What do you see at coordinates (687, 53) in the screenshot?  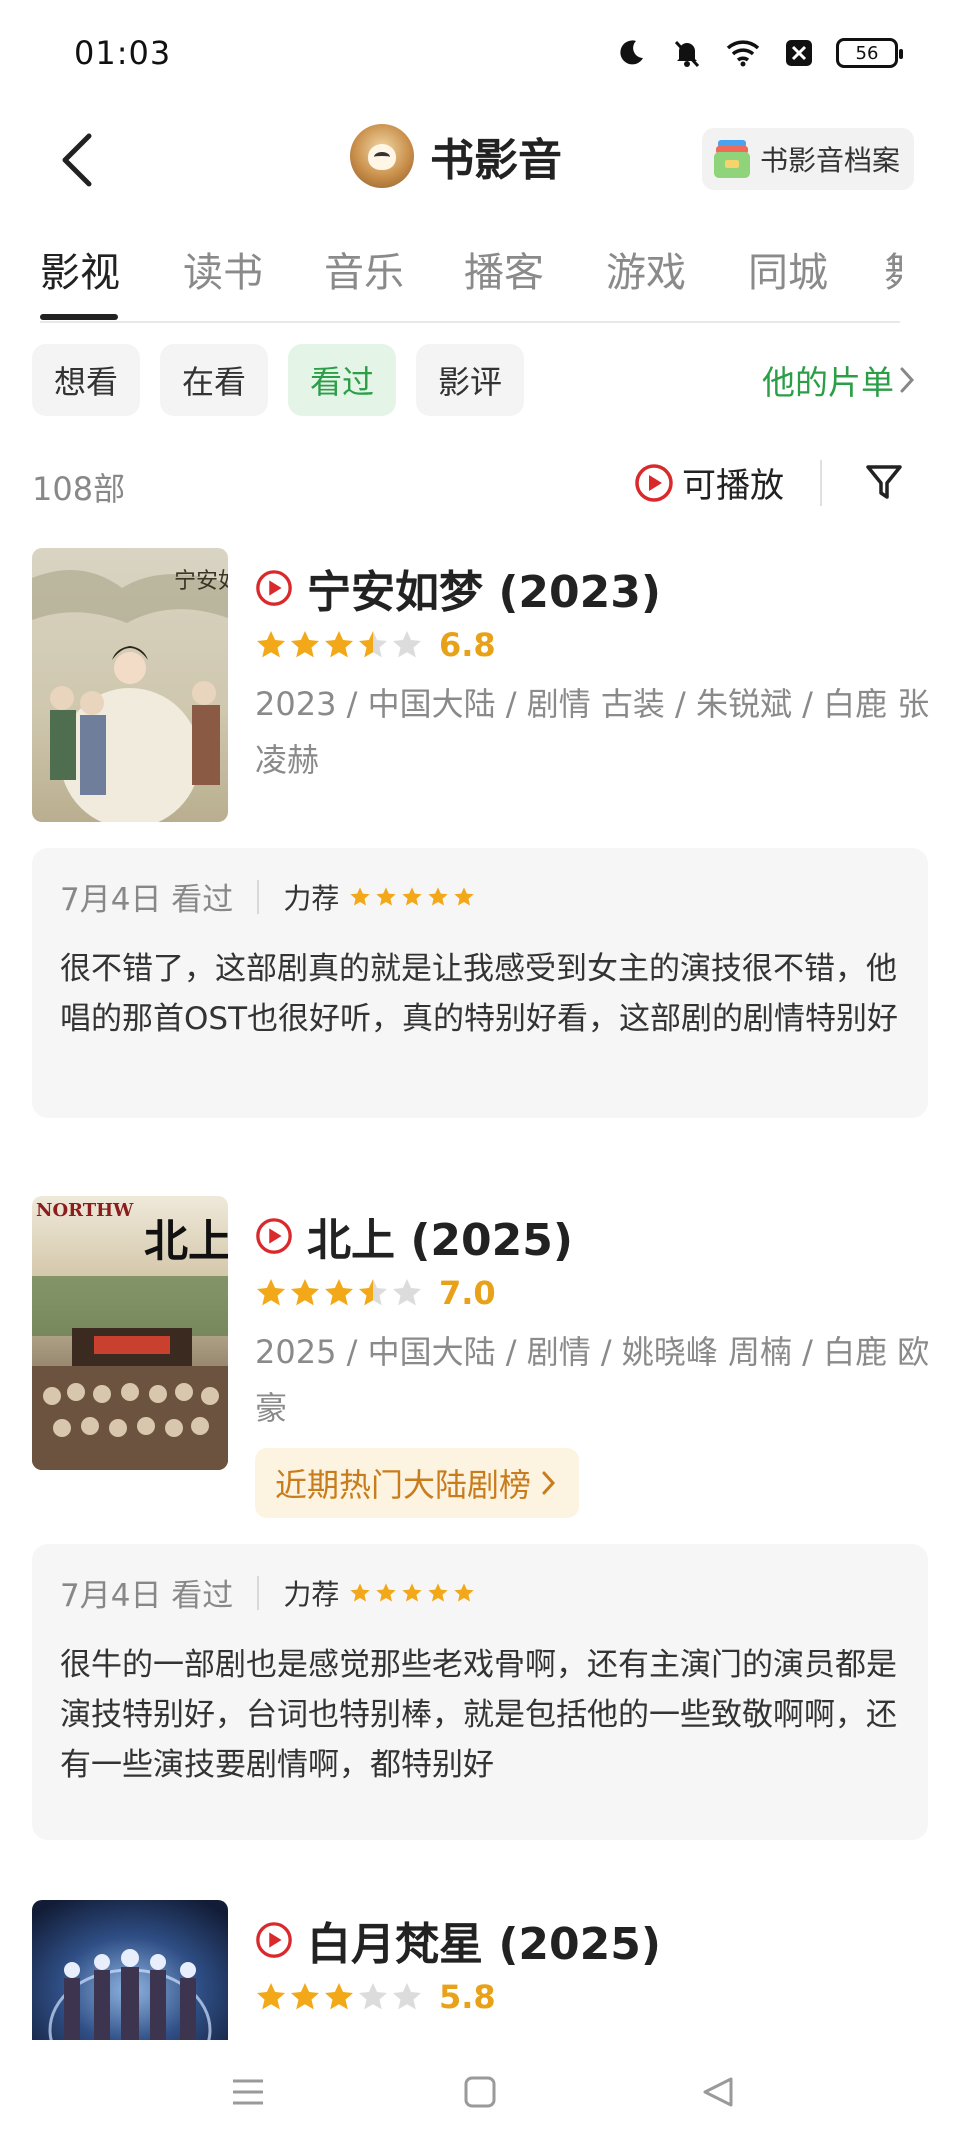 I see `mute-icon` at bounding box center [687, 53].